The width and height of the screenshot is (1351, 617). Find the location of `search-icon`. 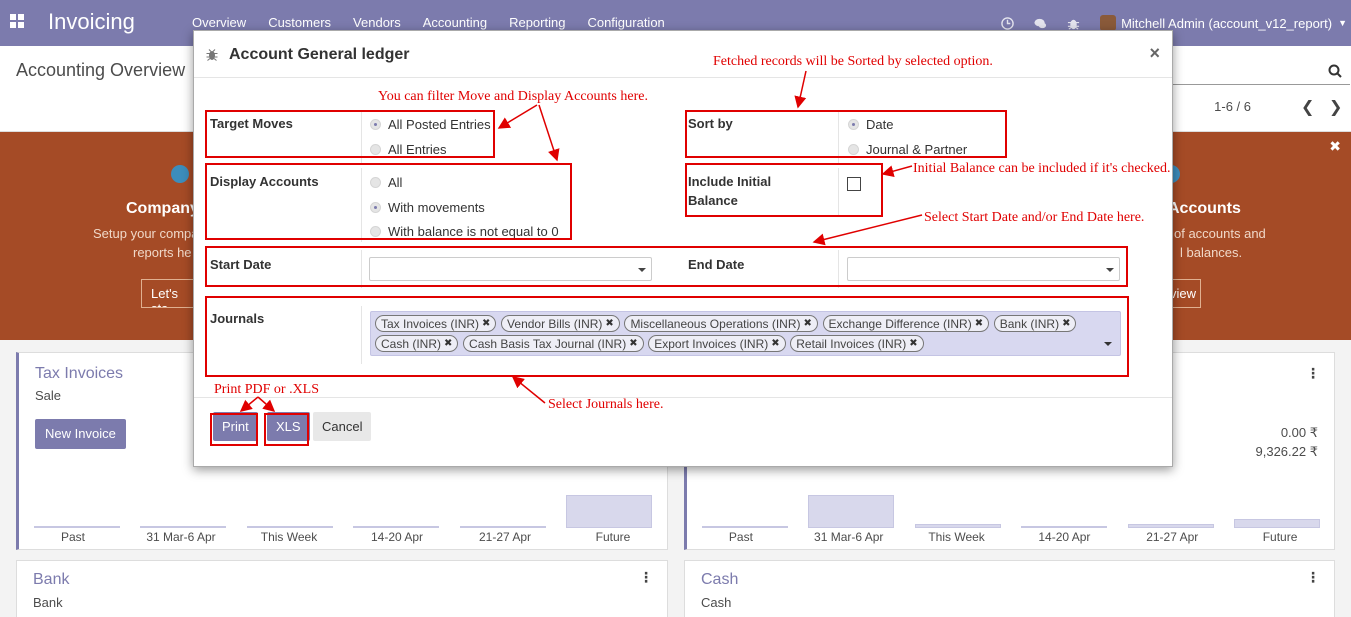

search-icon is located at coordinates (1335, 71).